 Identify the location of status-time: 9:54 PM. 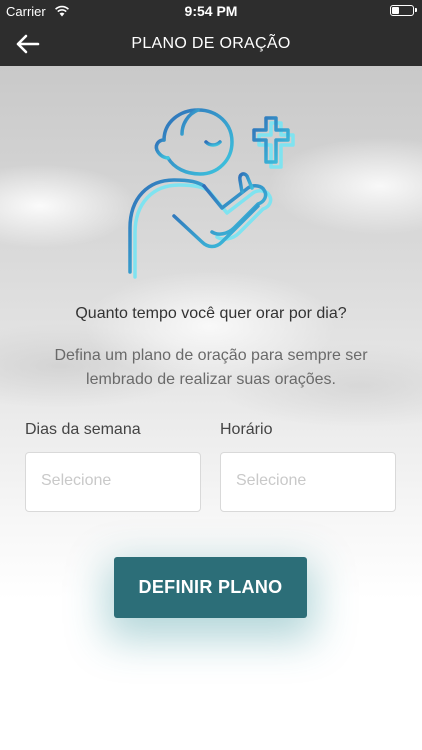
(211, 11).